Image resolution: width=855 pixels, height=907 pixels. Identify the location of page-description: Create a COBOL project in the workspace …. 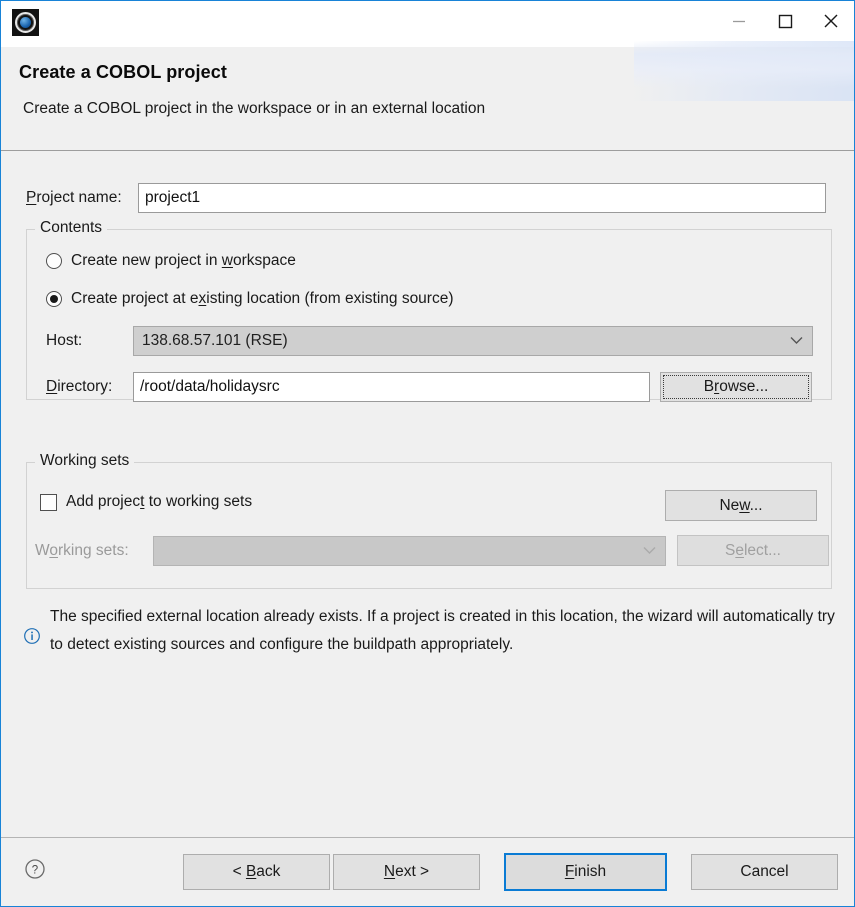
(254, 108).